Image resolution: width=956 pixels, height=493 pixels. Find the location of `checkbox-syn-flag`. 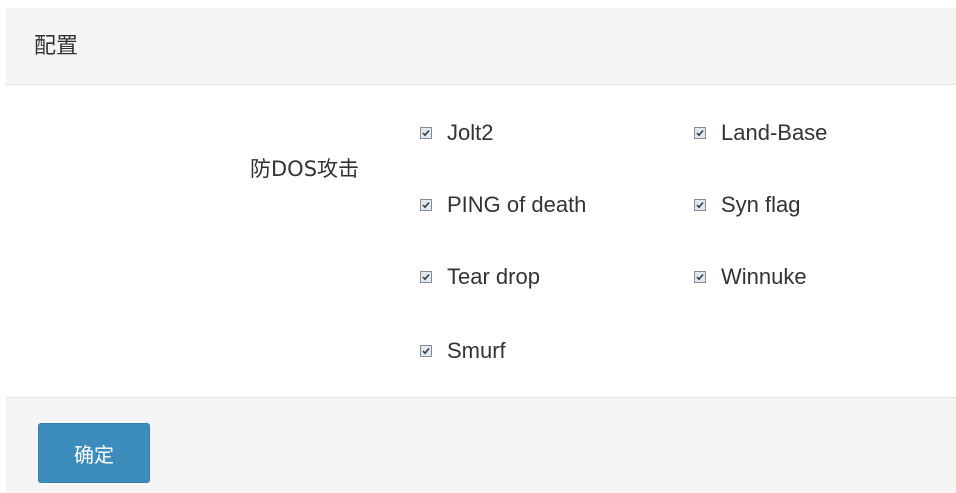

checkbox-syn-flag is located at coordinates (700, 205).